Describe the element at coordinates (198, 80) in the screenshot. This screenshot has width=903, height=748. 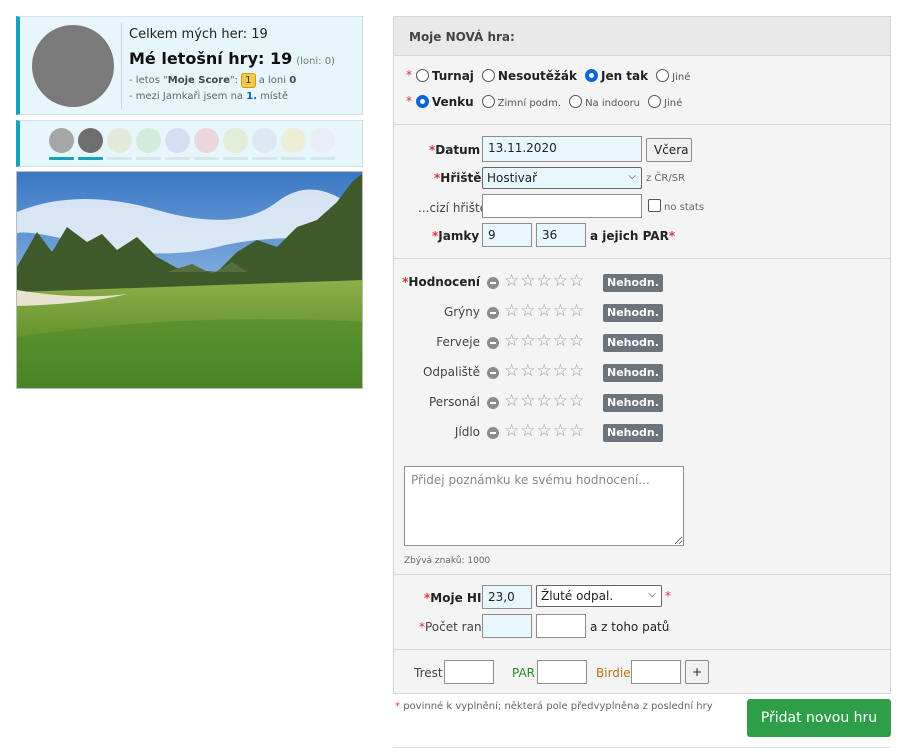
I see `score-name: Moje Score` at that location.